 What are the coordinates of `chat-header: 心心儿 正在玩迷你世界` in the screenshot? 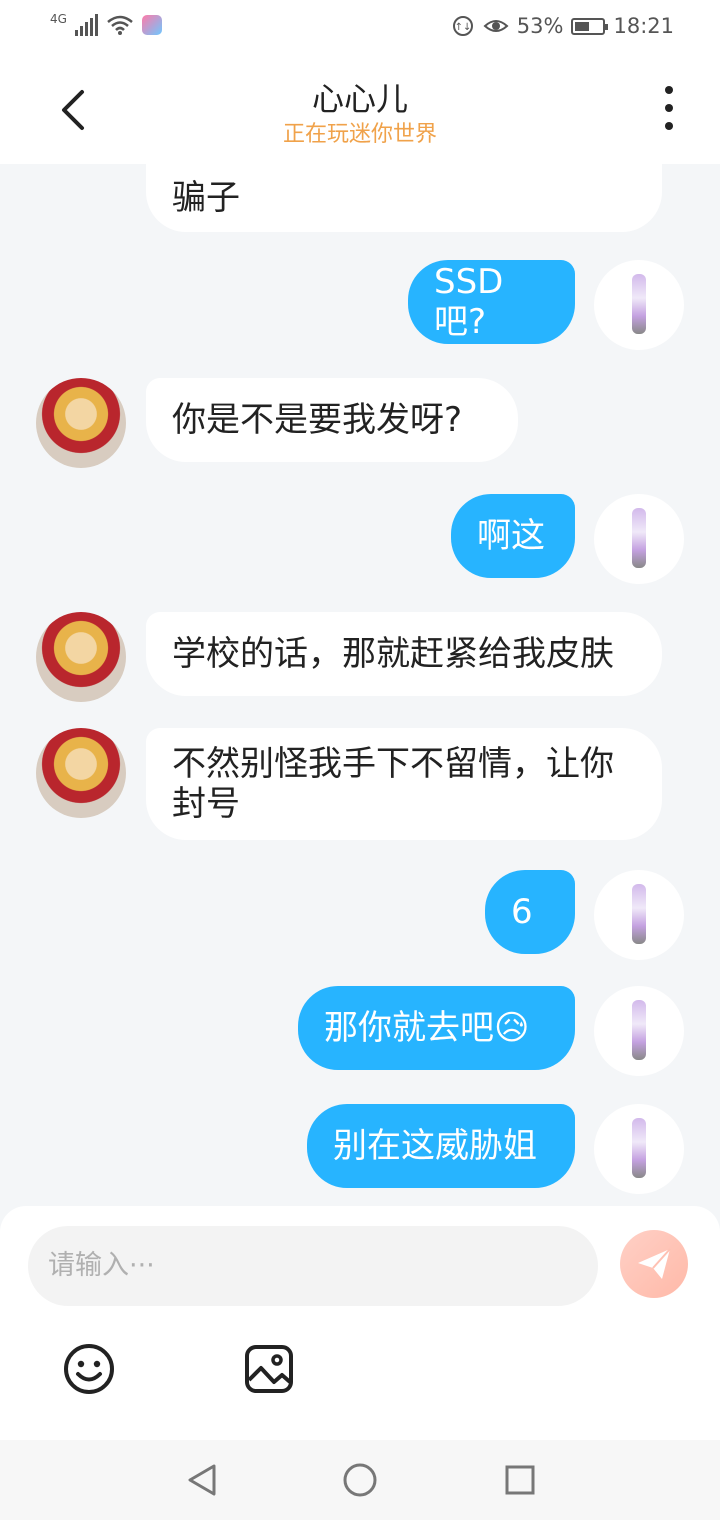 It's located at (360, 110).